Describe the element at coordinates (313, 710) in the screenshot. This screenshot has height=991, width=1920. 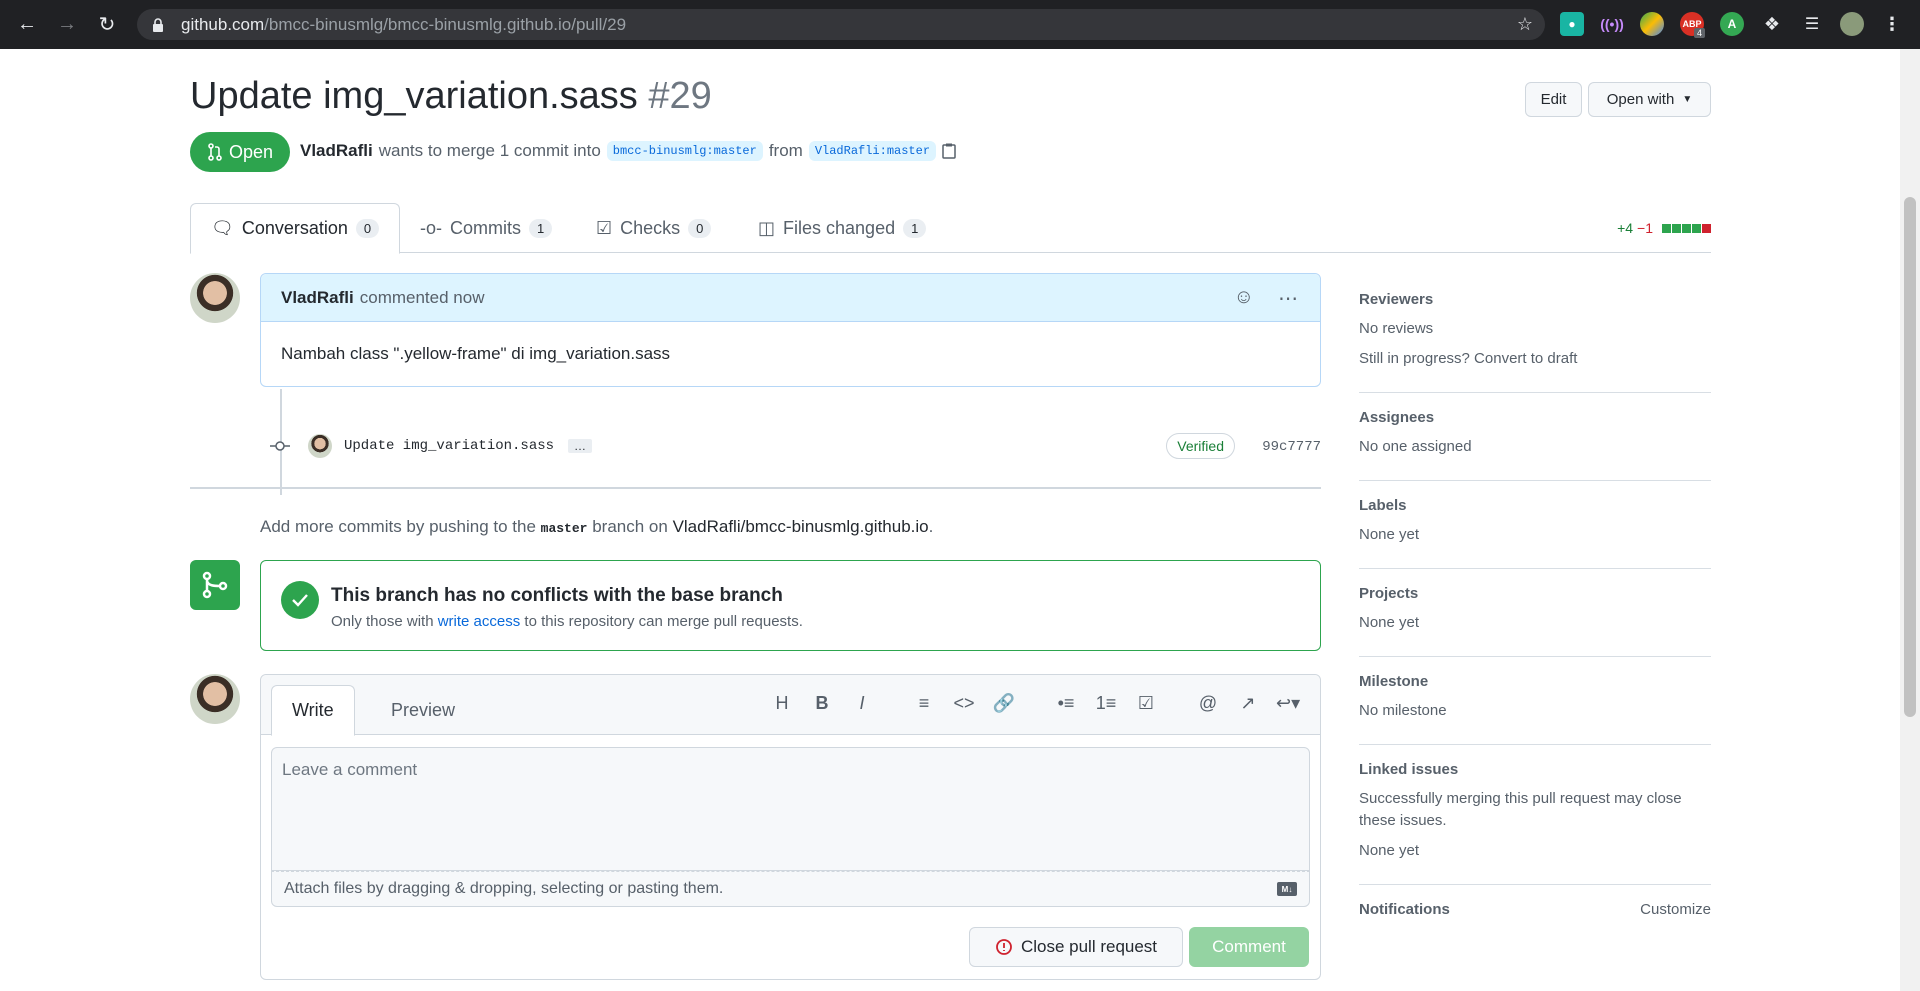
I see `tab-write: Write` at that location.